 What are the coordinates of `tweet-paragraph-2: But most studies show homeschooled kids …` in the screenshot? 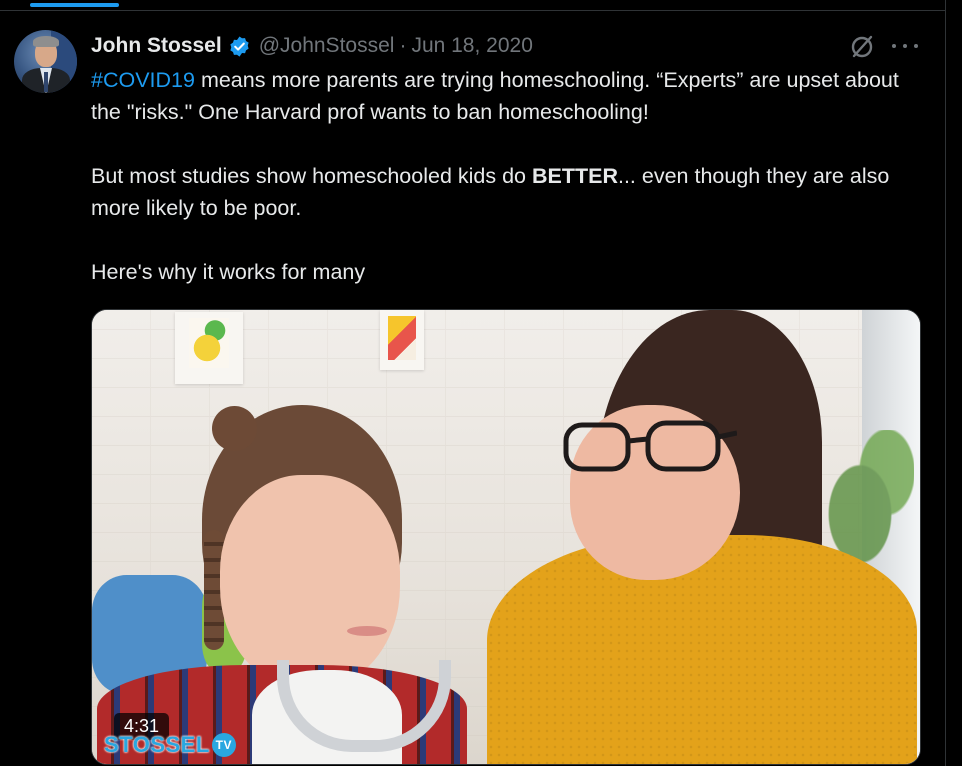 It's located at (511, 192).